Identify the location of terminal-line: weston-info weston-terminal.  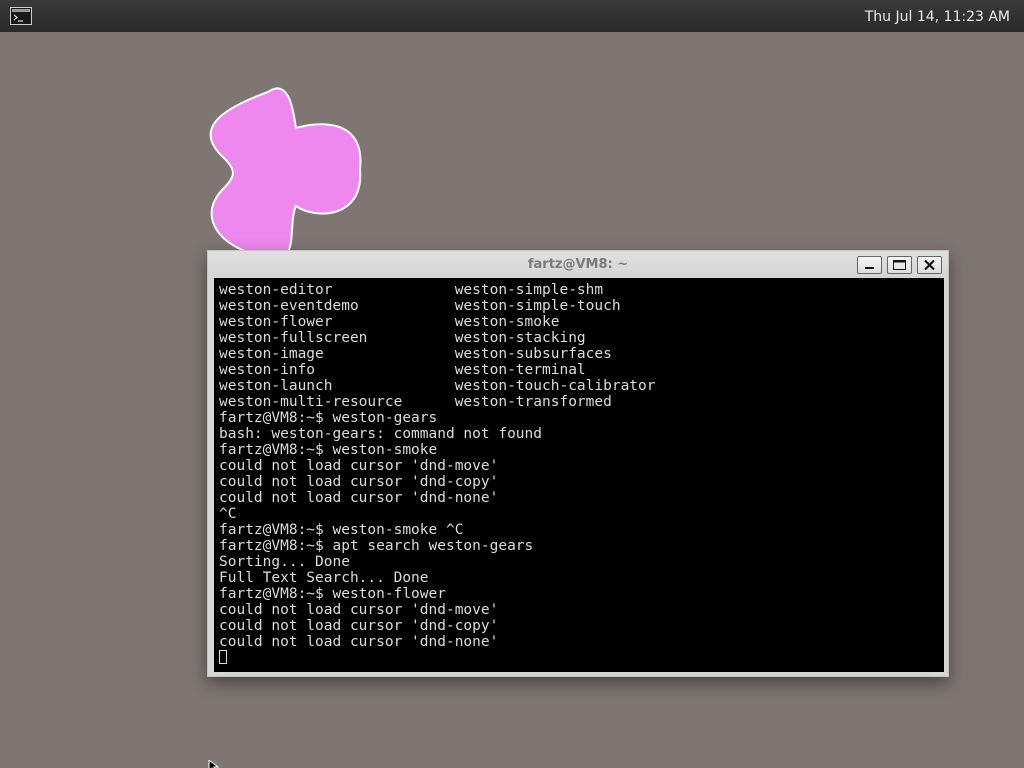
(402, 370).